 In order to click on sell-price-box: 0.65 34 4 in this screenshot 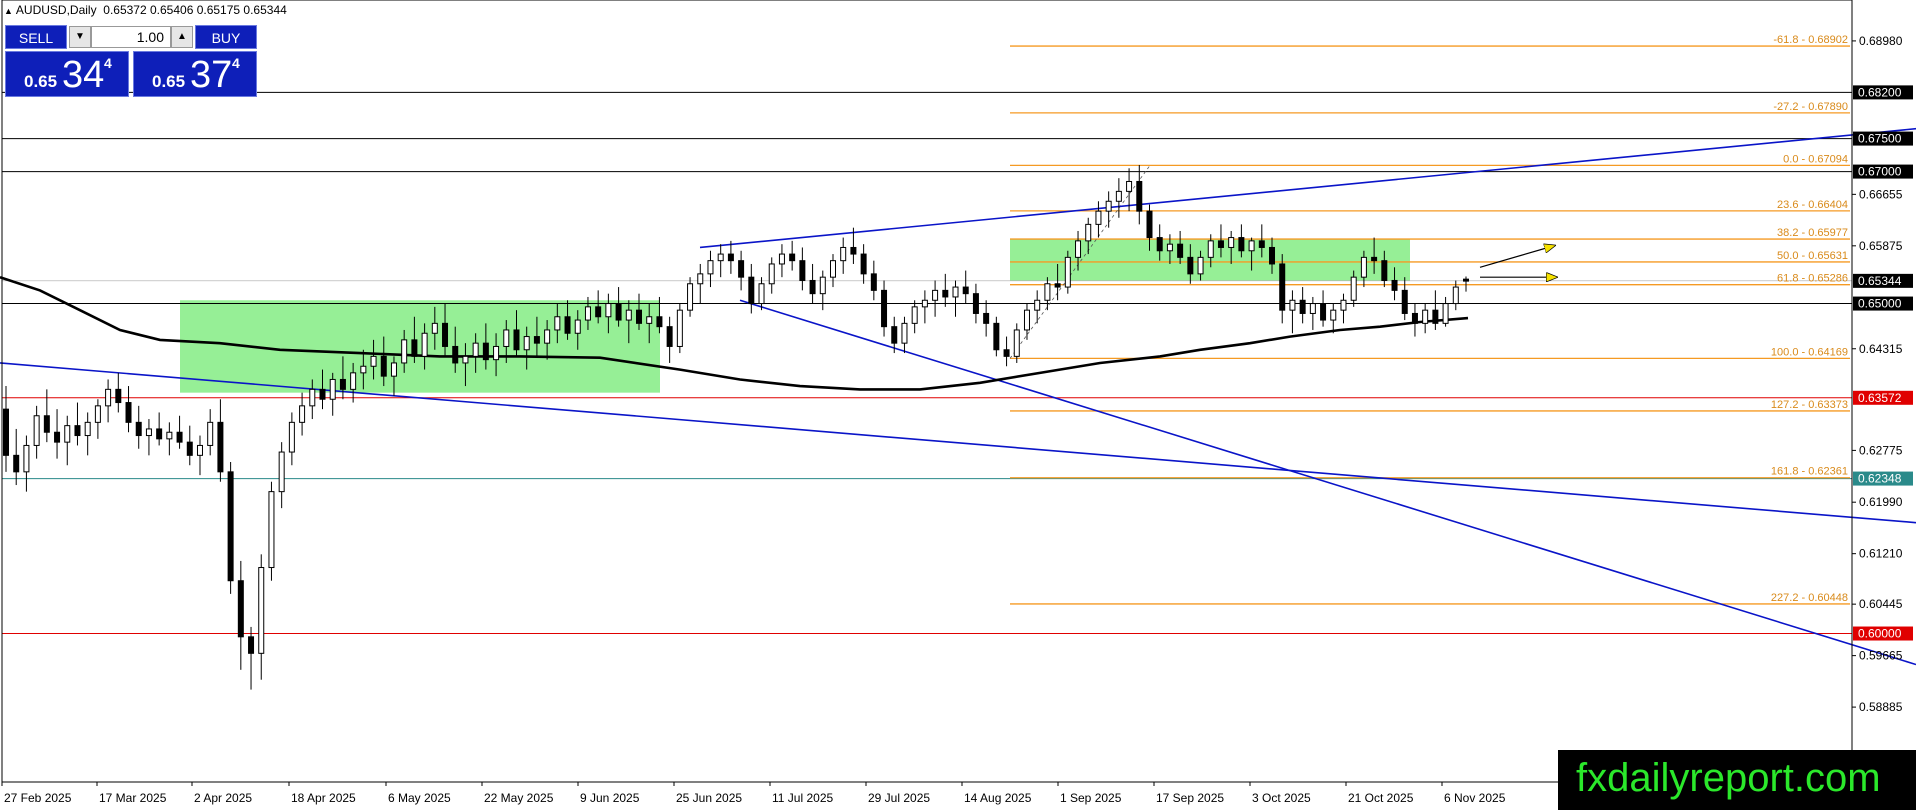, I will do `click(67, 74)`.